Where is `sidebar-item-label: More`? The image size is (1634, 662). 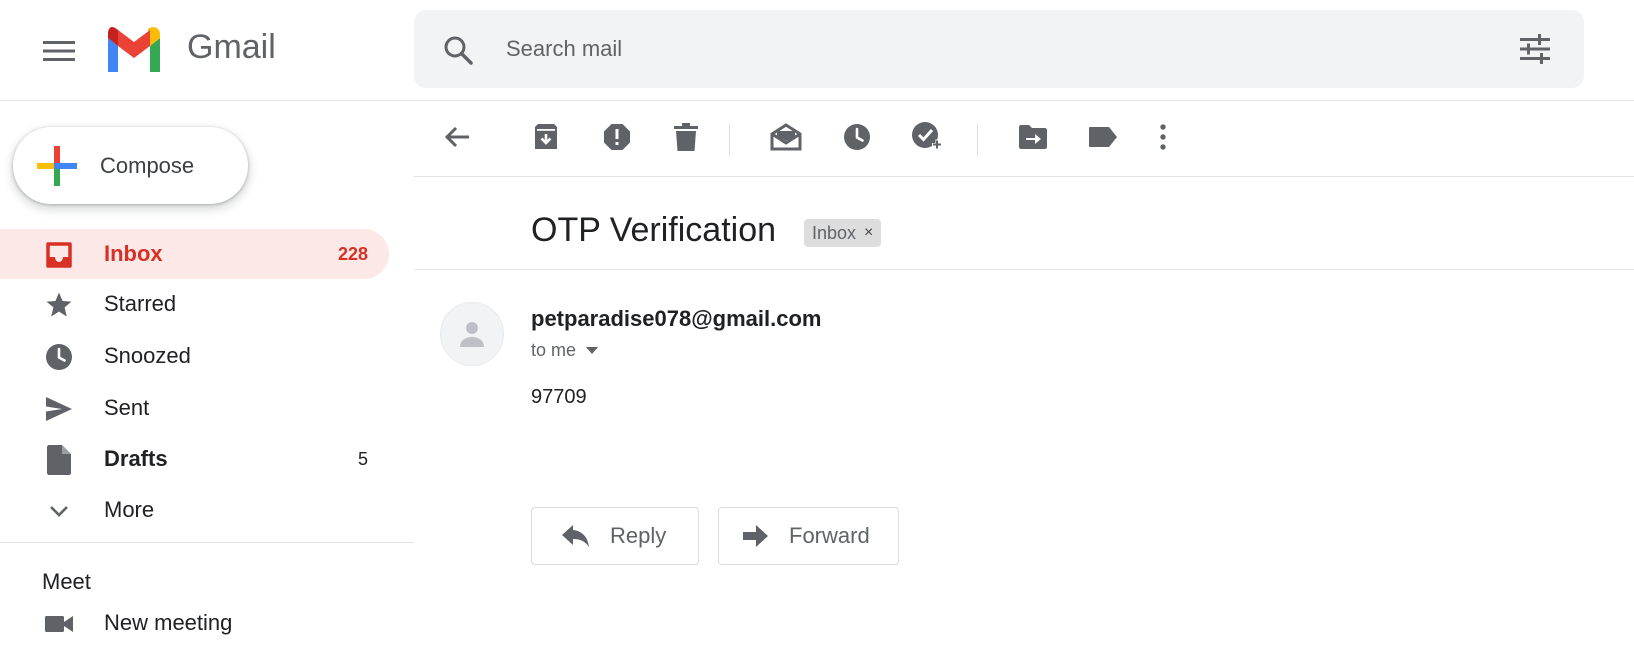 sidebar-item-label: More is located at coordinates (129, 509).